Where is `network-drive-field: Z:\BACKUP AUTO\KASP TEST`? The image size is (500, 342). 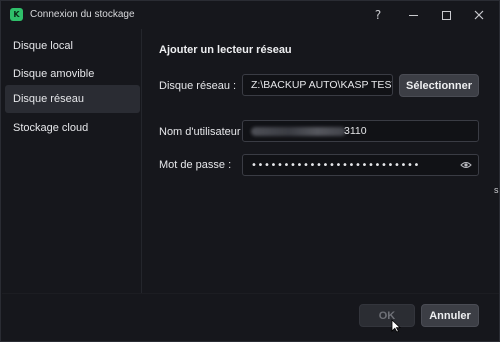 network-drive-field: Z:\BACKUP AUTO\KASP TEST is located at coordinates (317, 85).